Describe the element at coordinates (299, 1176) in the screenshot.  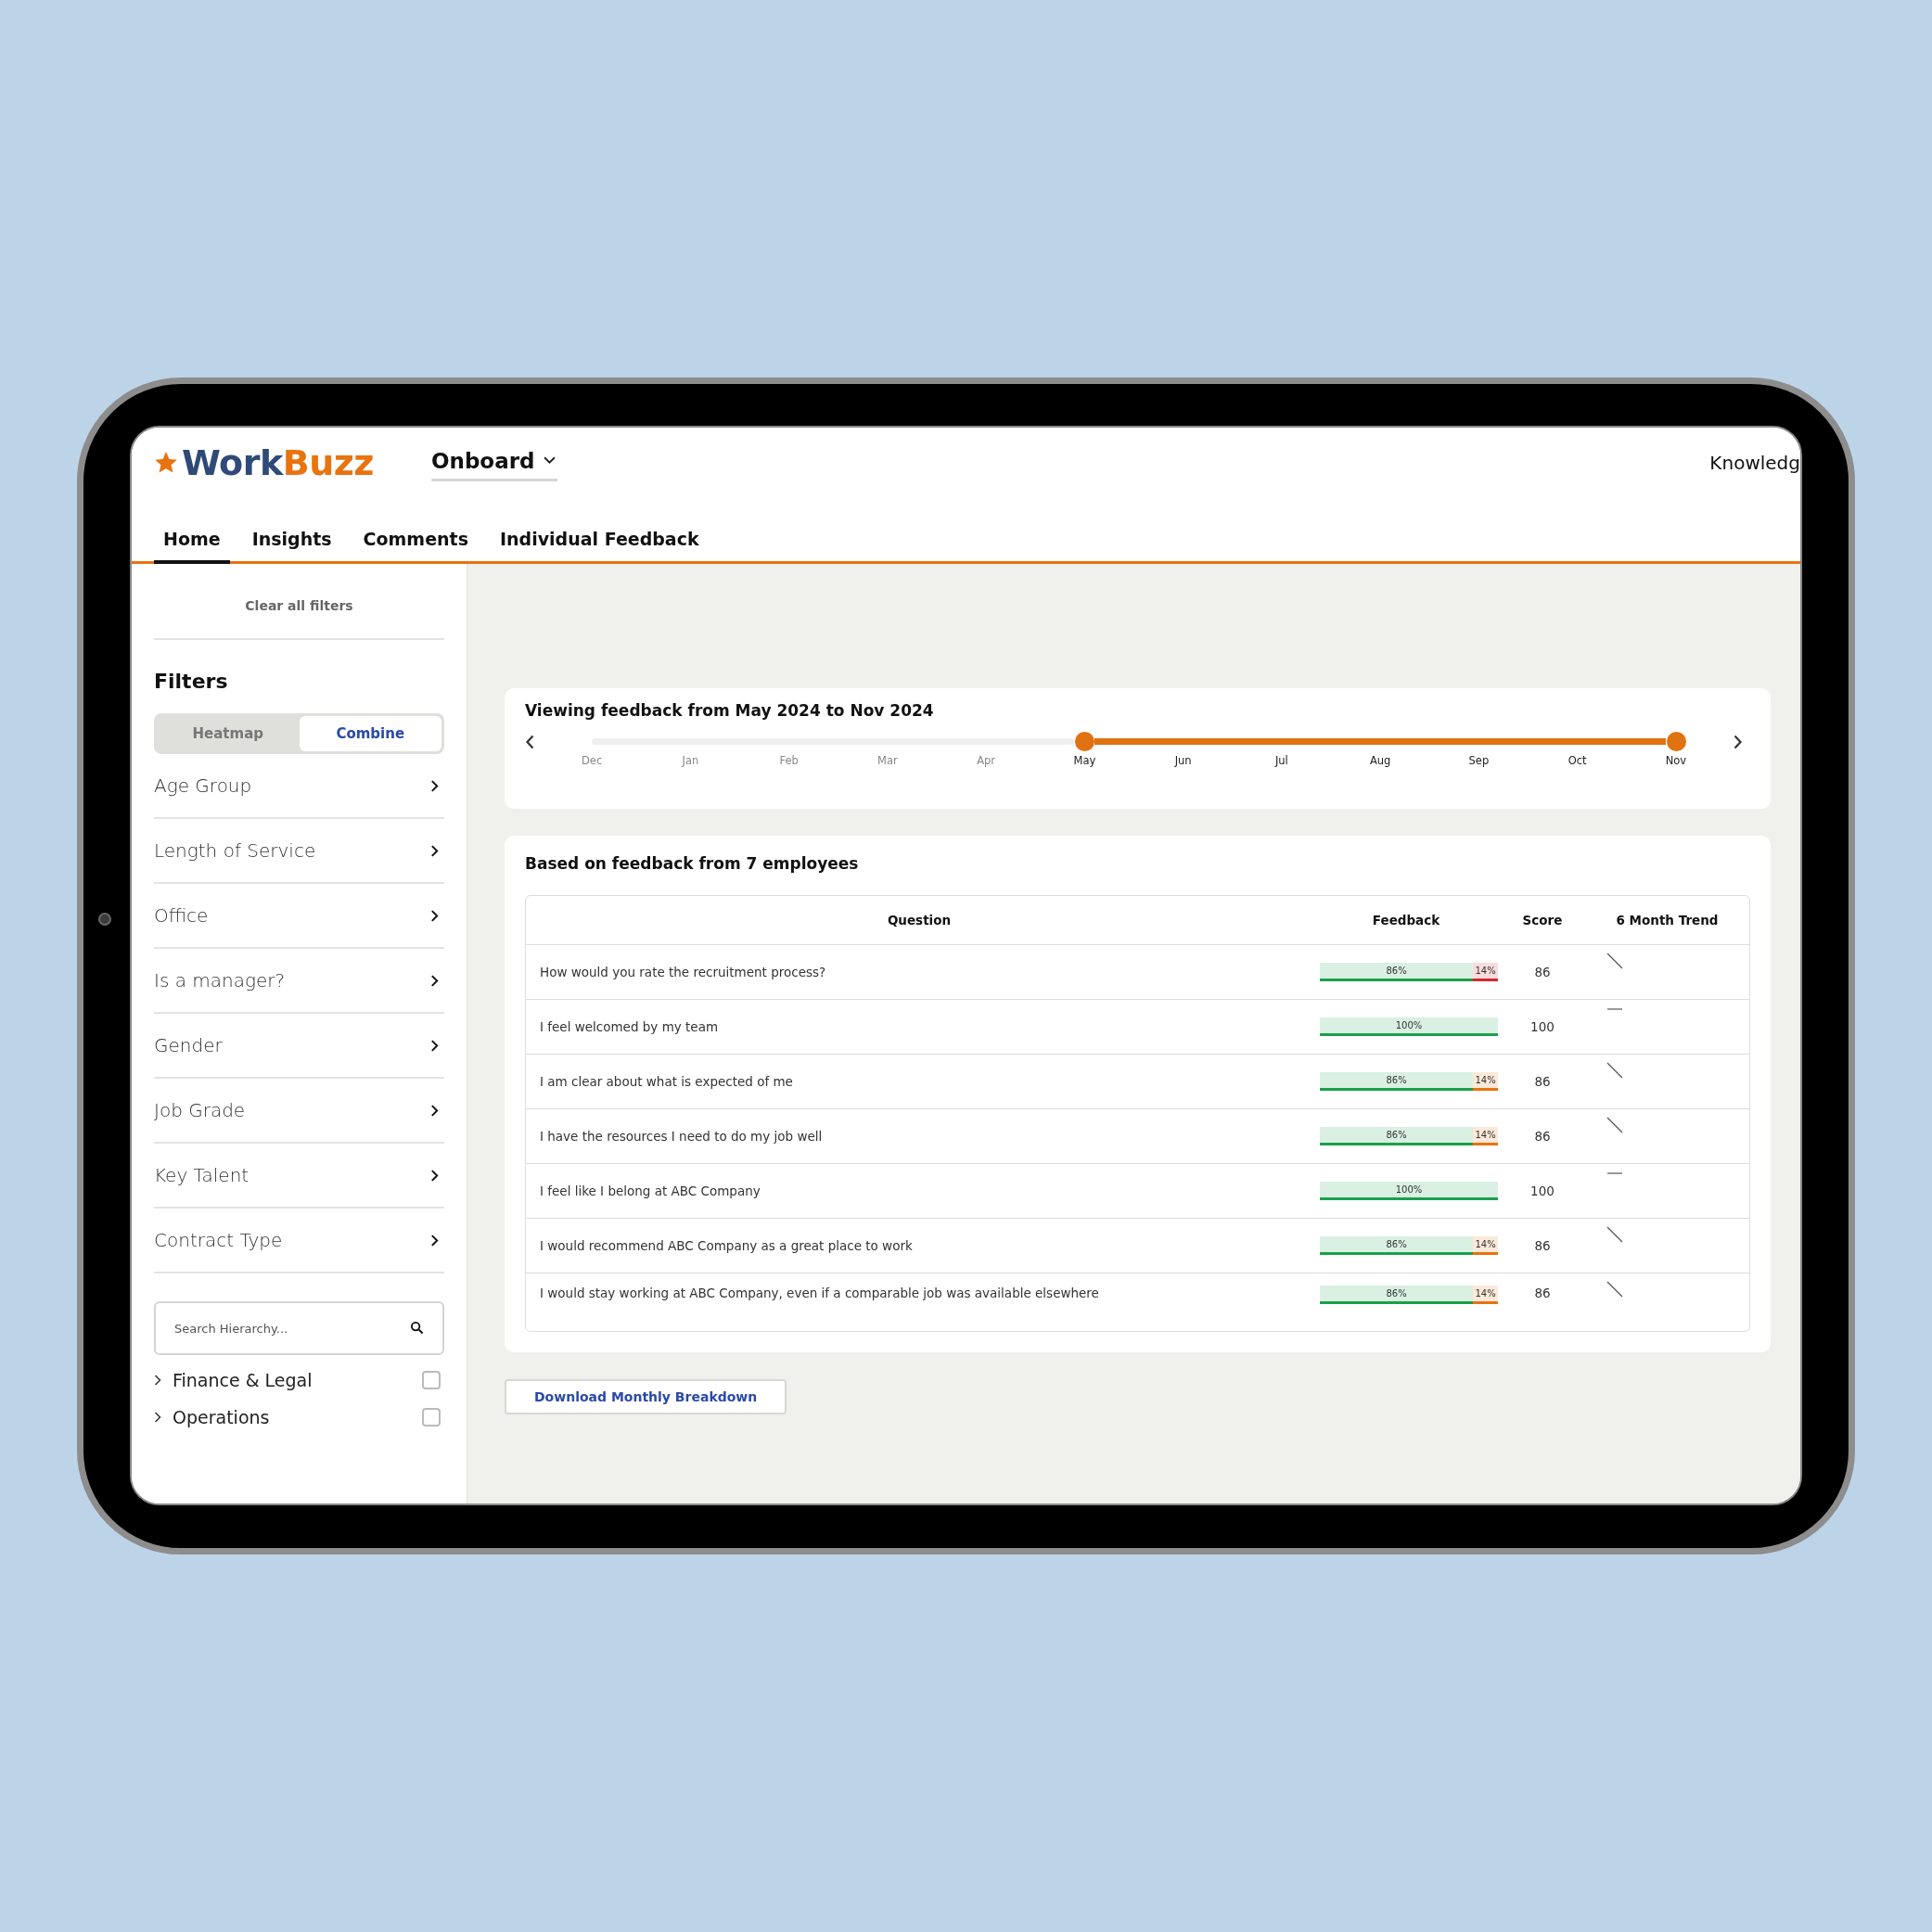
I see `filter-item: Key Talent` at that location.